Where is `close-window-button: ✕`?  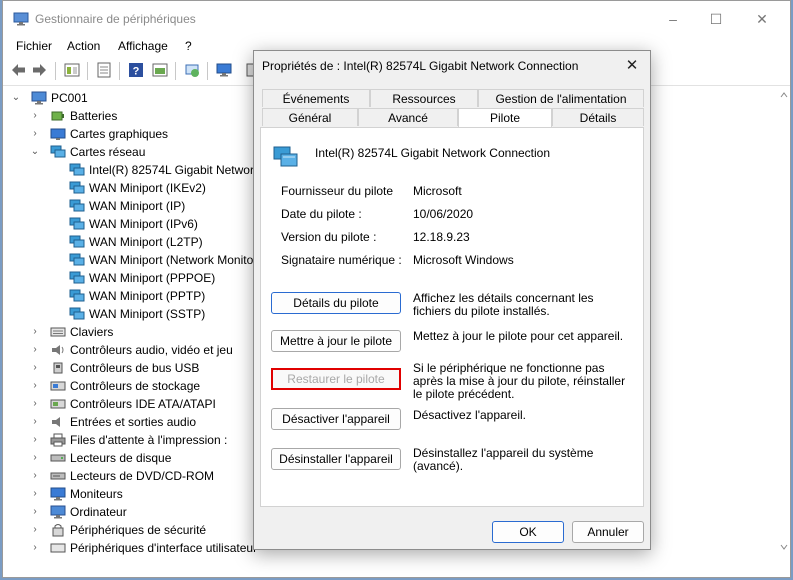
close-window-button: ✕ is located at coordinates (762, 19).